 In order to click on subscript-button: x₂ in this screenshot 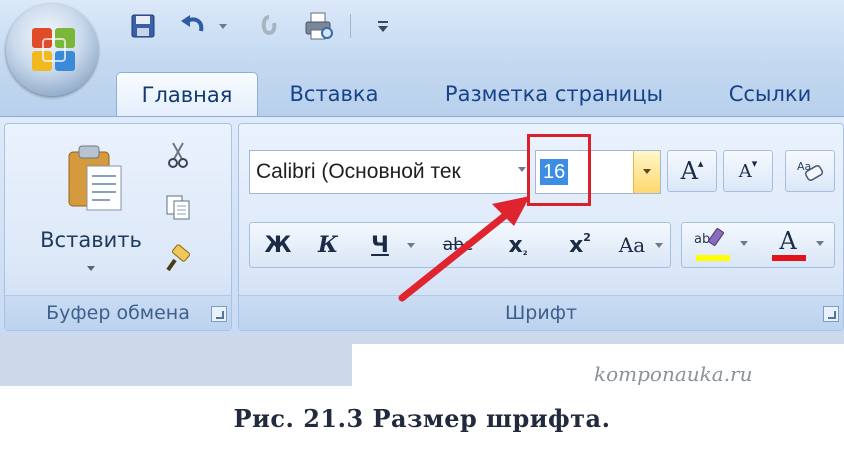, I will do `click(518, 245)`.